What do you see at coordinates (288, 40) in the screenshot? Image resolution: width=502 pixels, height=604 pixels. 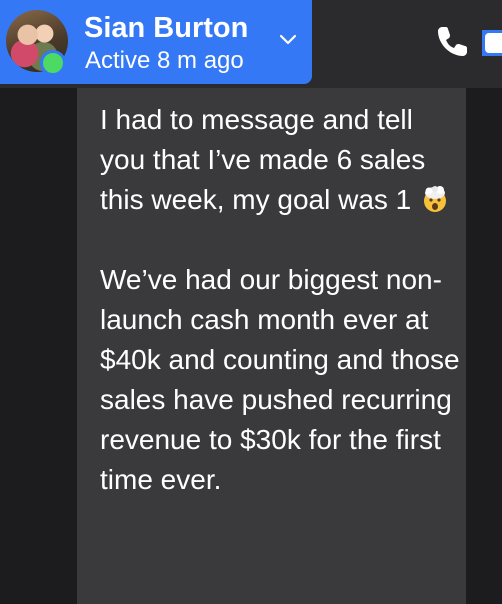 I see `chevron-down-icon` at bounding box center [288, 40].